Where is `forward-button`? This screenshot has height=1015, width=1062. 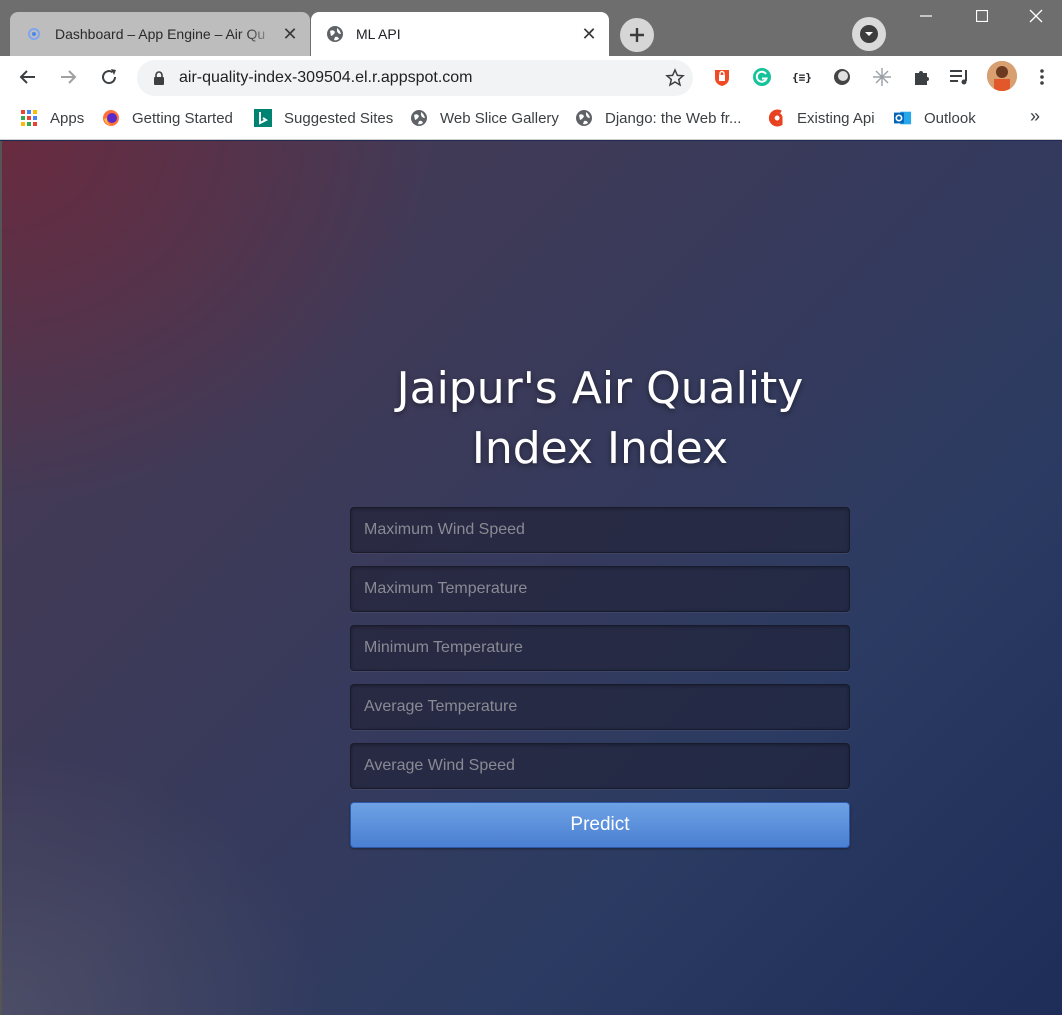 forward-button is located at coordinates (68, 77).